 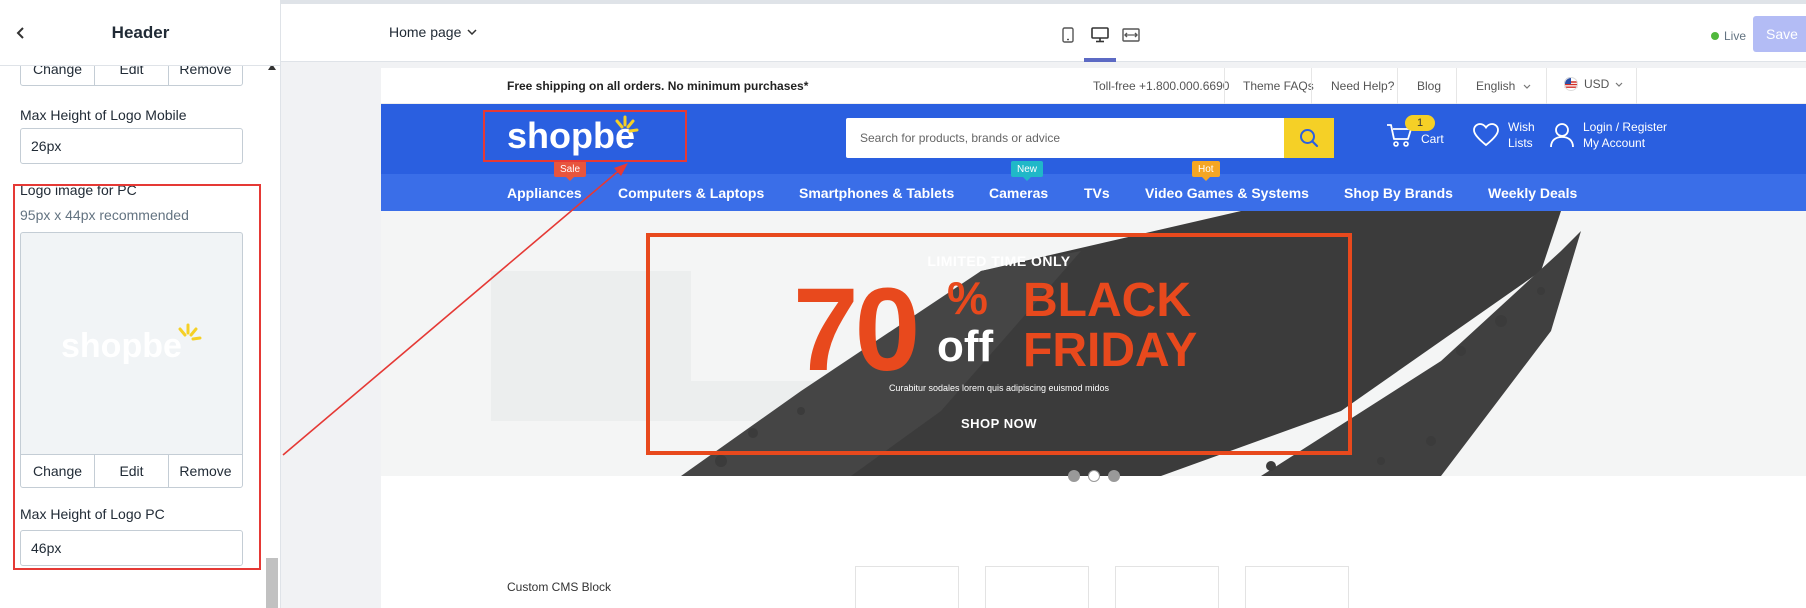 What do you see at coordinates (1571, 84) in the screenshot?
I see `us-flag-icon` at bounding box center [1571, 84].